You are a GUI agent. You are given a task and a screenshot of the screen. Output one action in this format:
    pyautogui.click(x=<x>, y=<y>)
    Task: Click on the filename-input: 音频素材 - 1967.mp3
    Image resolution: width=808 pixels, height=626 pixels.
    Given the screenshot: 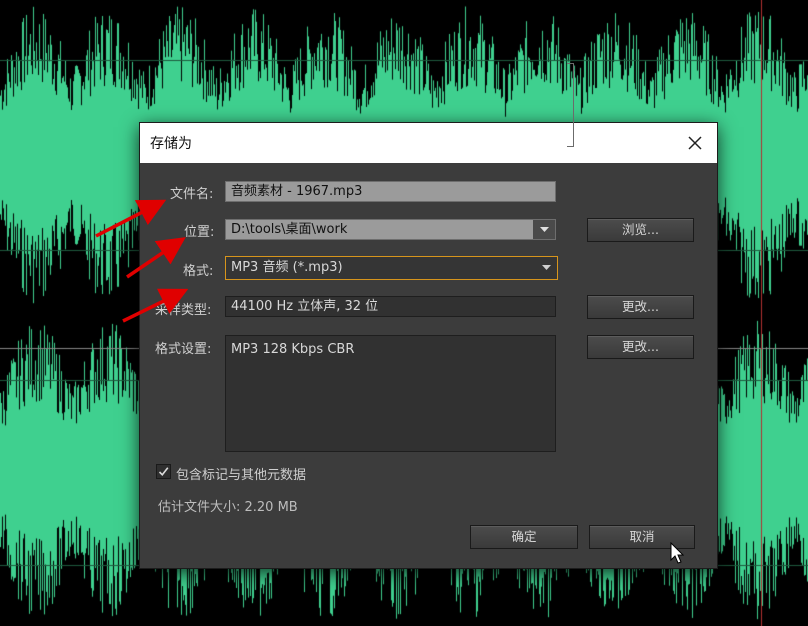 What is the action you would take?
    pyautogui.click(x=390, y=191)
    